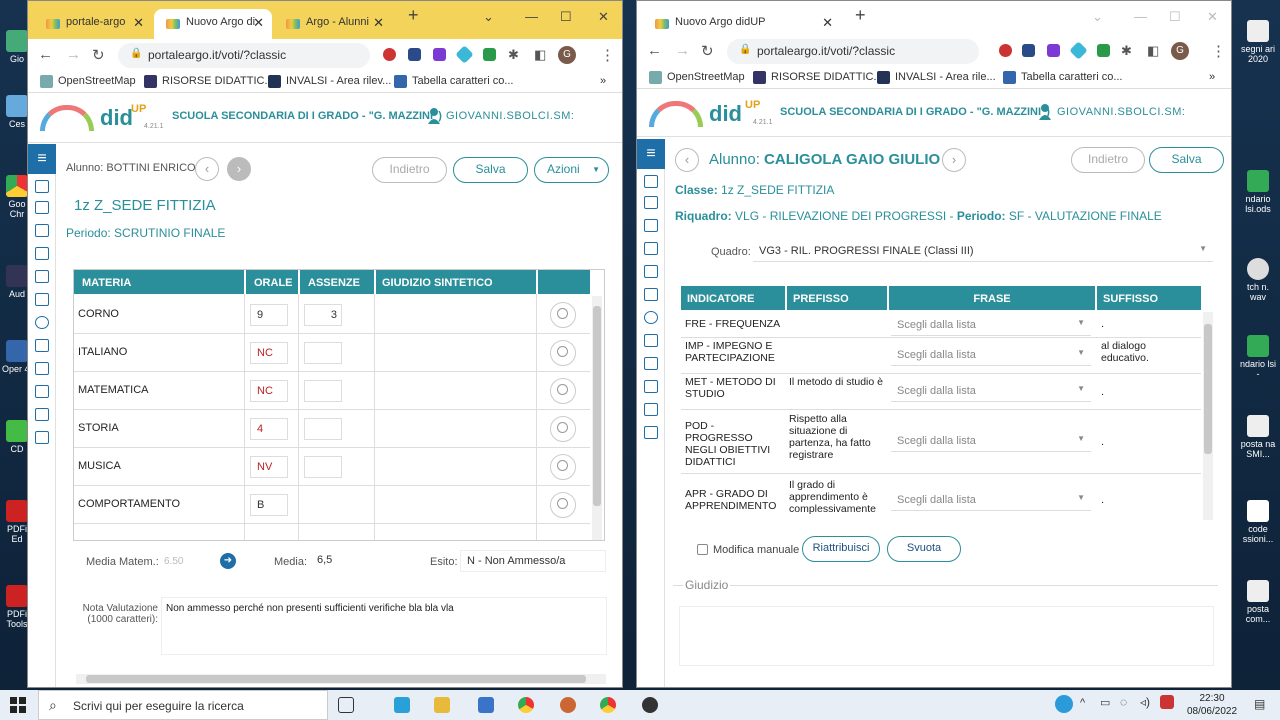  Describe the element at coordinates (42, 391) in the screenshot. I see `tools-icon` at that location.